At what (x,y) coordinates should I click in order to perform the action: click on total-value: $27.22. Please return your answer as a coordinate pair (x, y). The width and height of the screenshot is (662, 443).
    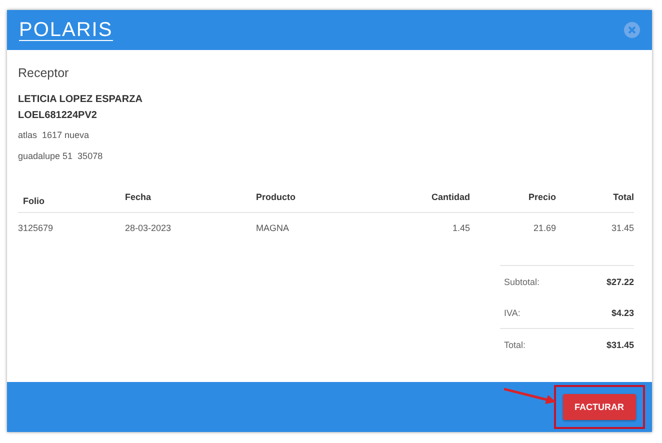
    Looking at the image, I should click on (620, 281).